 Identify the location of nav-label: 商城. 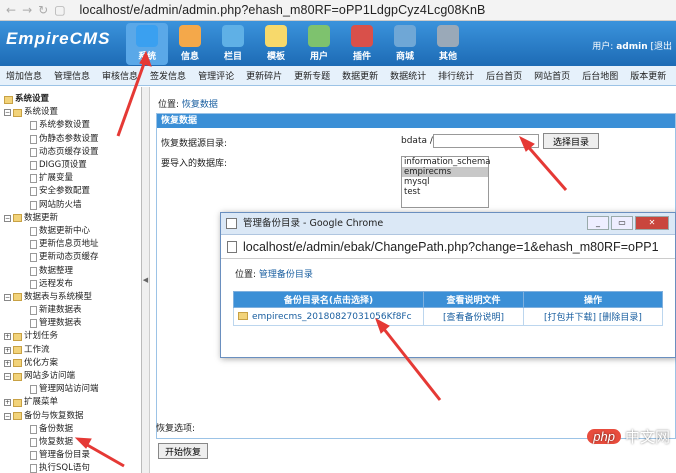
(404, 57).